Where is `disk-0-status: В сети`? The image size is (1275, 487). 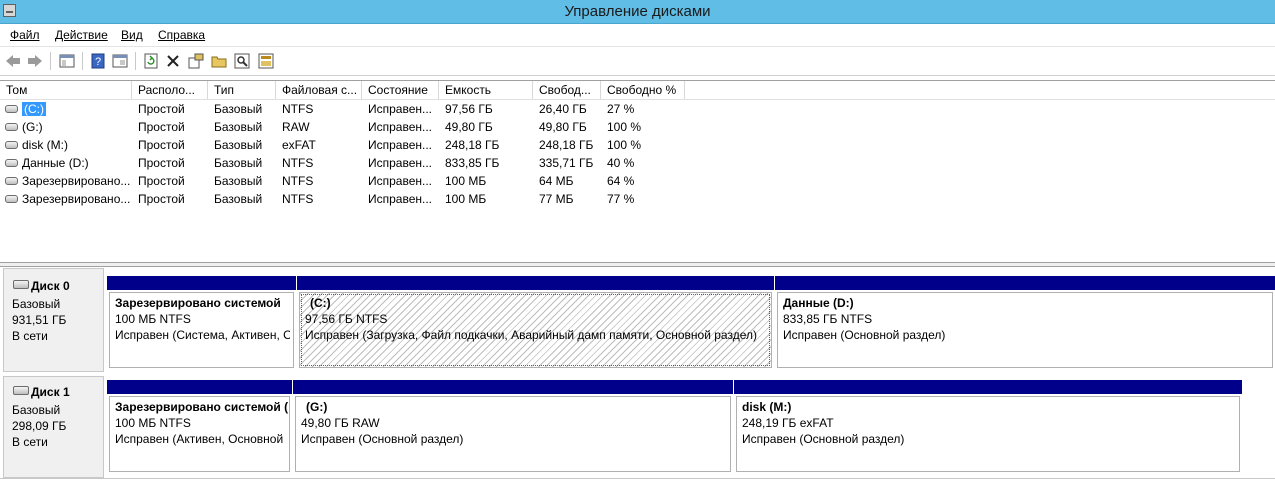
disk-0-status: В сети is located at coordinates (30, 336).